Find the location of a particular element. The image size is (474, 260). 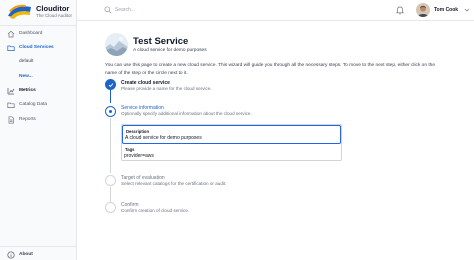

sidebar-item-label: Metrics is located at coordinates (27, 90).